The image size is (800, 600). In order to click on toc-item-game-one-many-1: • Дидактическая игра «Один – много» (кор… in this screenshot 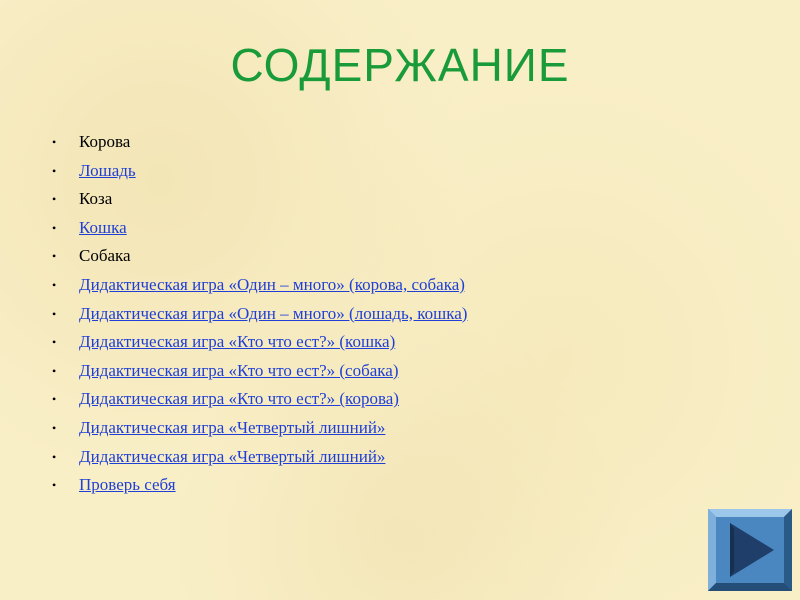, I will do `click(258, 285)`.